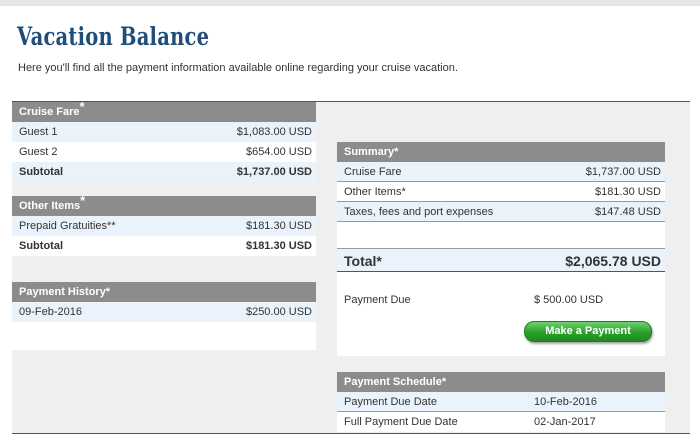  I want to click on row-value: $147.48 USD, so click(627, 212).